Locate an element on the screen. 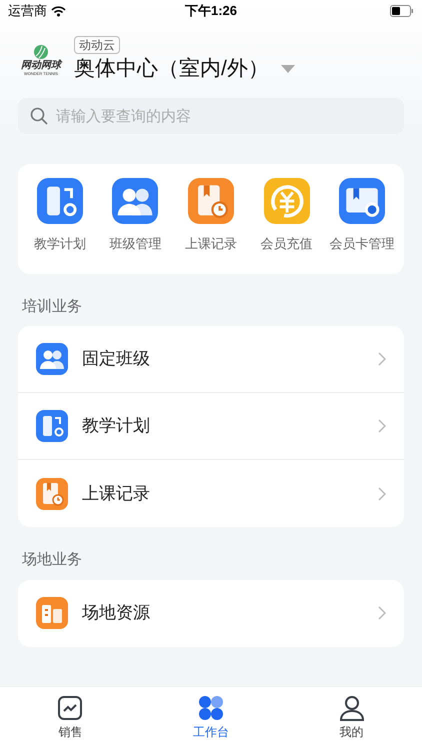  shortcut-button: 上课记录 is located at coordinates (211, 216).